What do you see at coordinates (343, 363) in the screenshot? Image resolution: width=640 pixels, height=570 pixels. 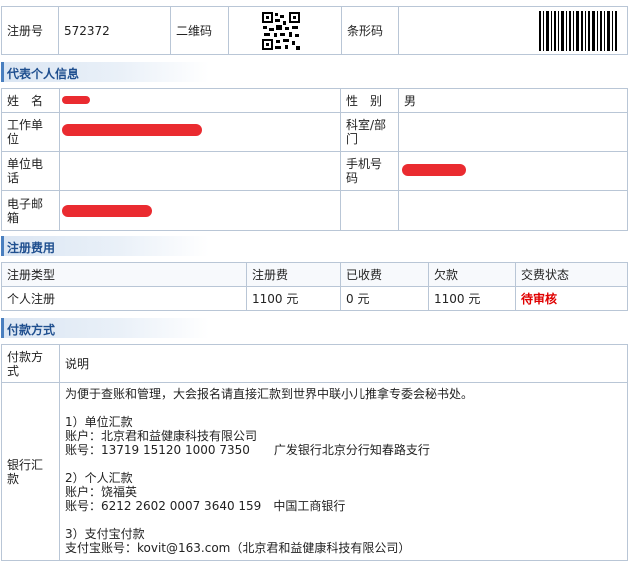 I see `payment-desc-header: 说明` at bounding box center [343, 363].